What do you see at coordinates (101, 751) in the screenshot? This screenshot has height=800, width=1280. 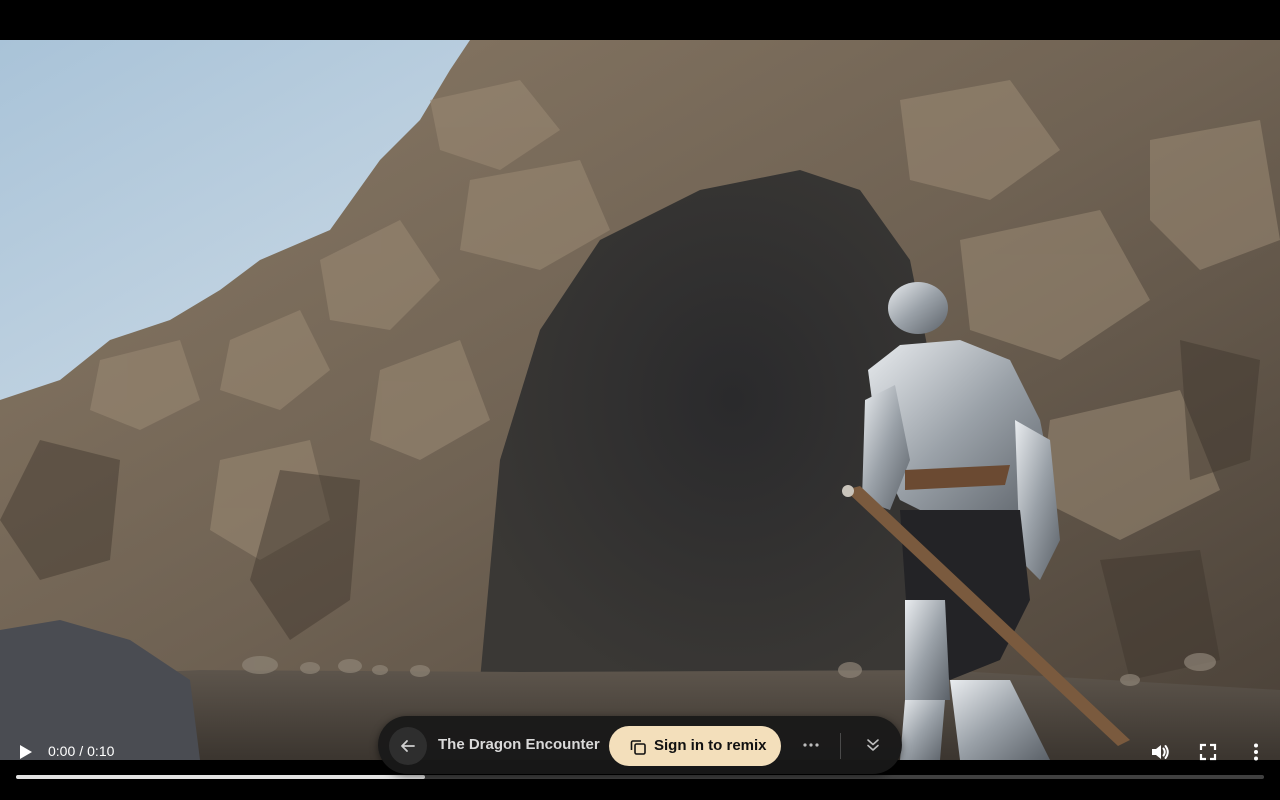 I see `duration: 0:10` at bounding box center [101, 751].